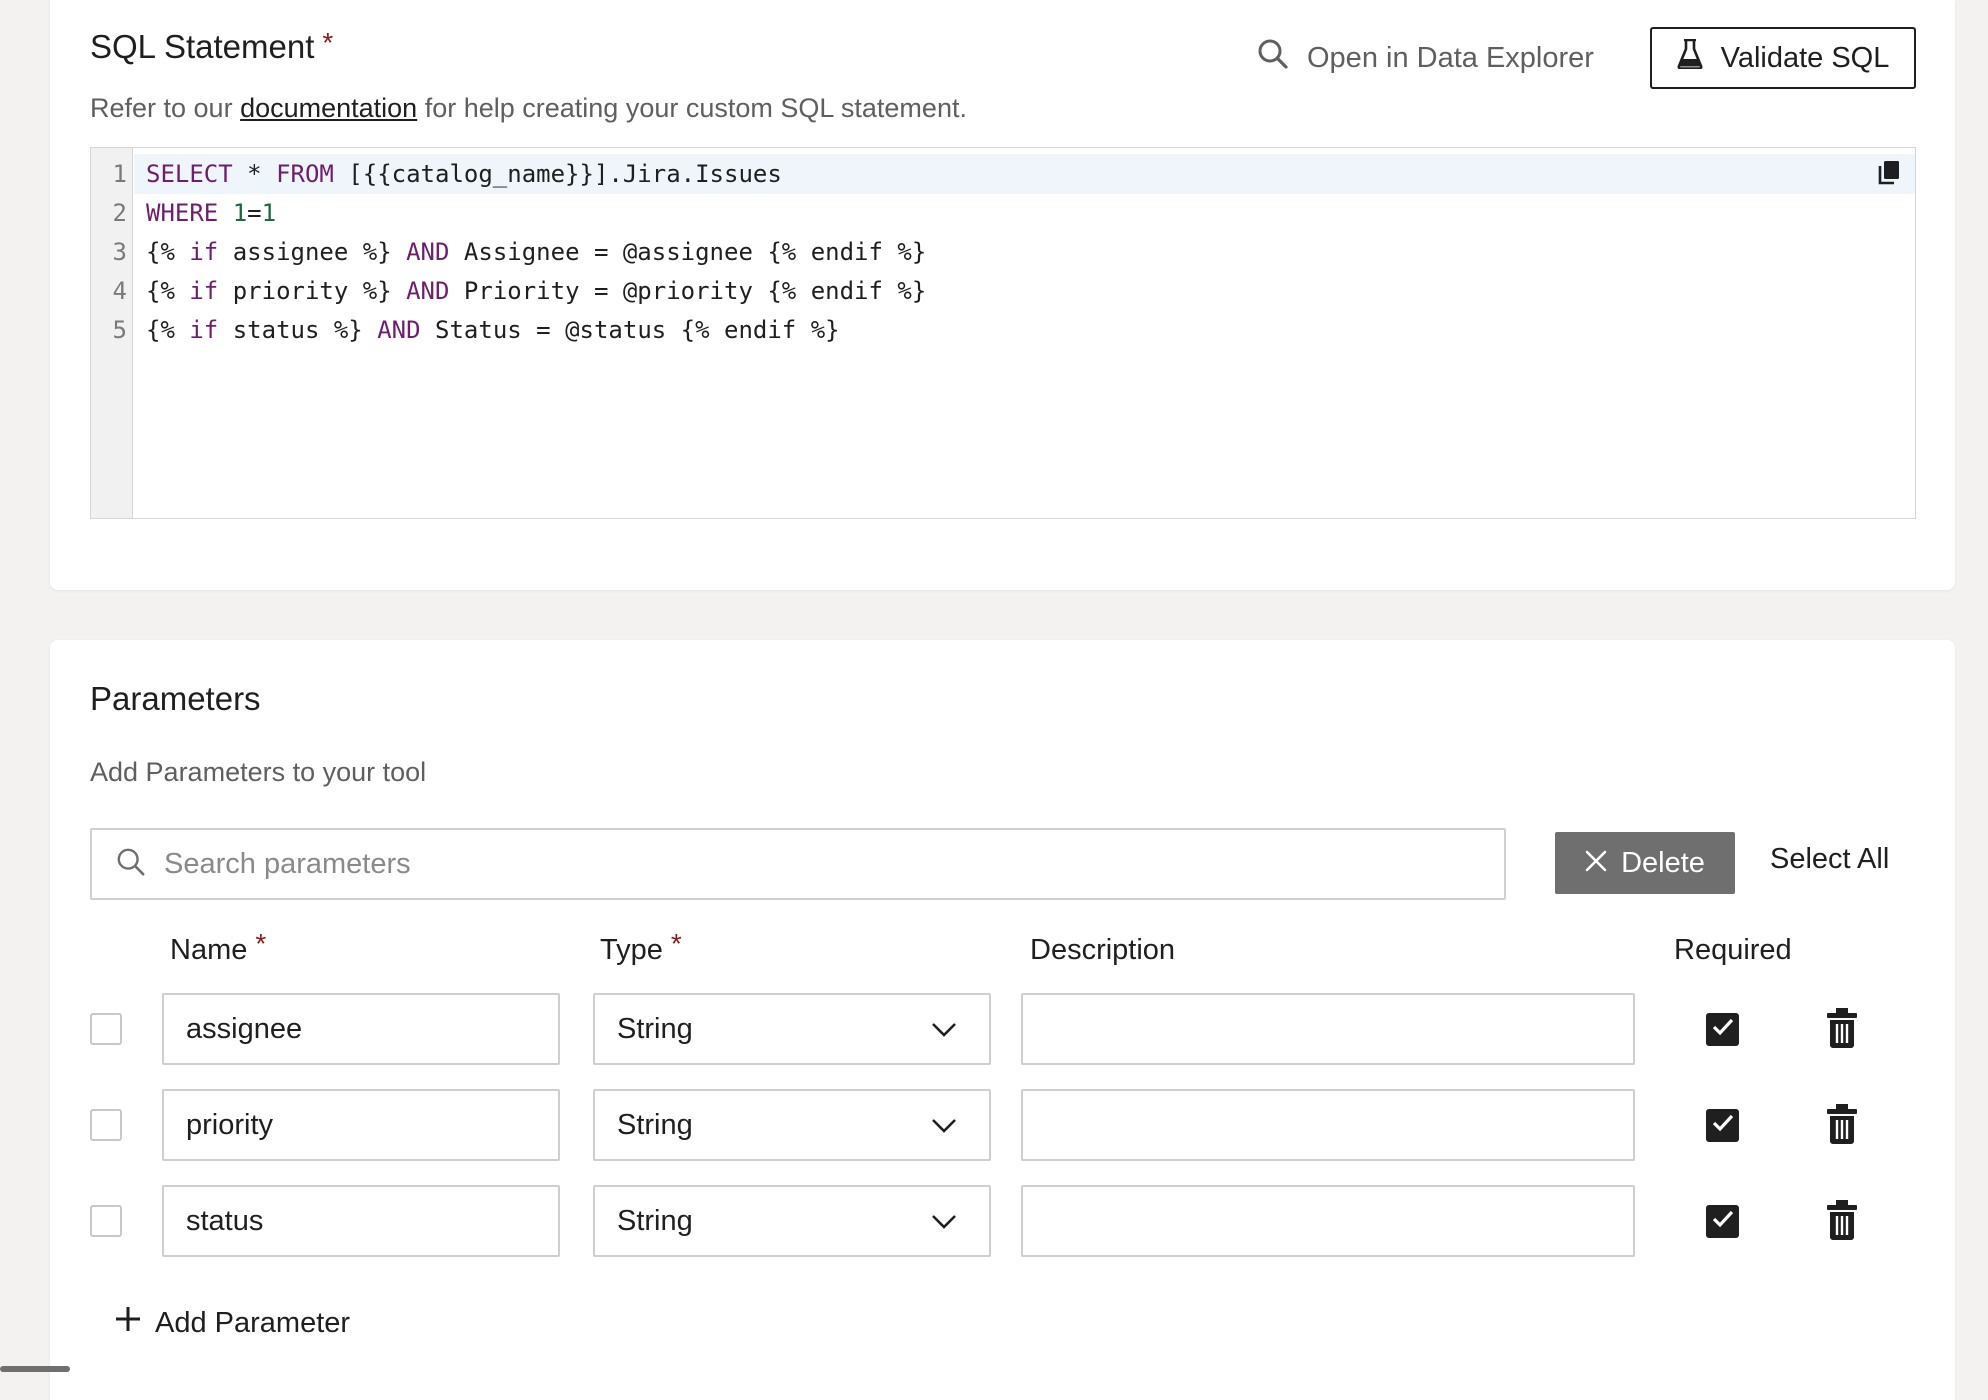 This screenshot has width=1988, height=1400. I want to click on open-in-data-explorer-label: Open in Data Explorer, so click(1450, 57).